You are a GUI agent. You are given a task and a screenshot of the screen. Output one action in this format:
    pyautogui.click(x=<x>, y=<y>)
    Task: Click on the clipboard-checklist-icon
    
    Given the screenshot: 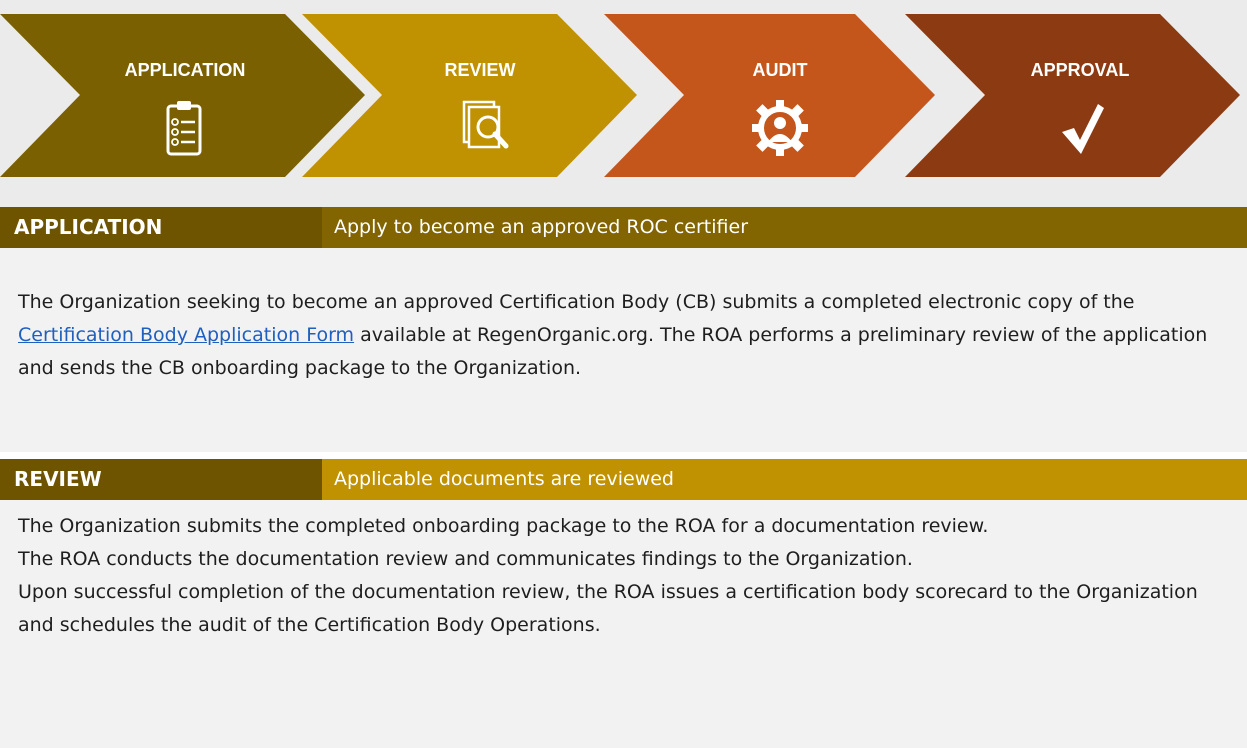 What is the action you would take?
    pyautogui.click(x=184, y=128)
    